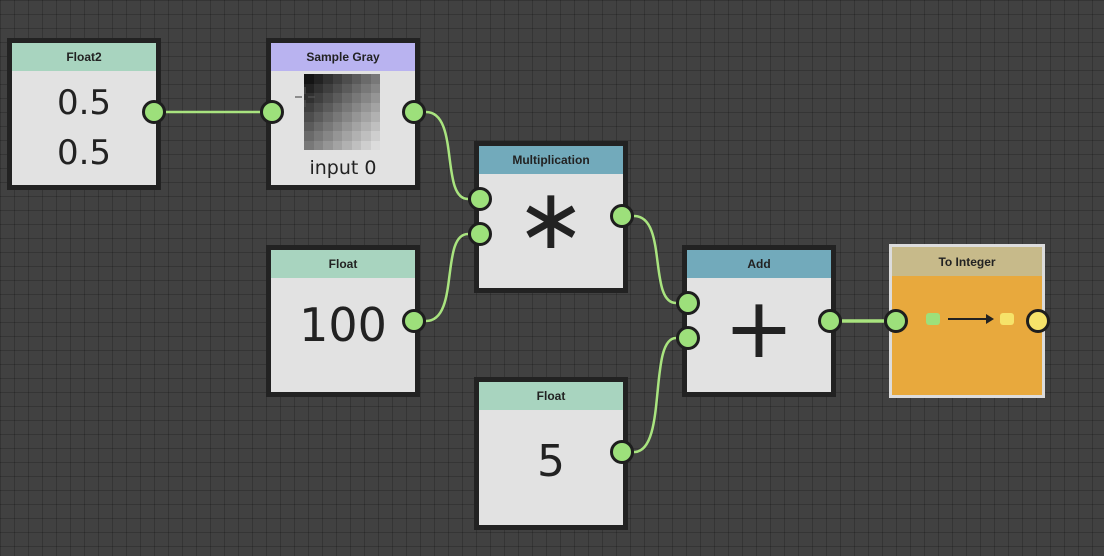 The image size is (1104, 556). I want to click on sample-gray-caption: input 0, so click(343, 168).